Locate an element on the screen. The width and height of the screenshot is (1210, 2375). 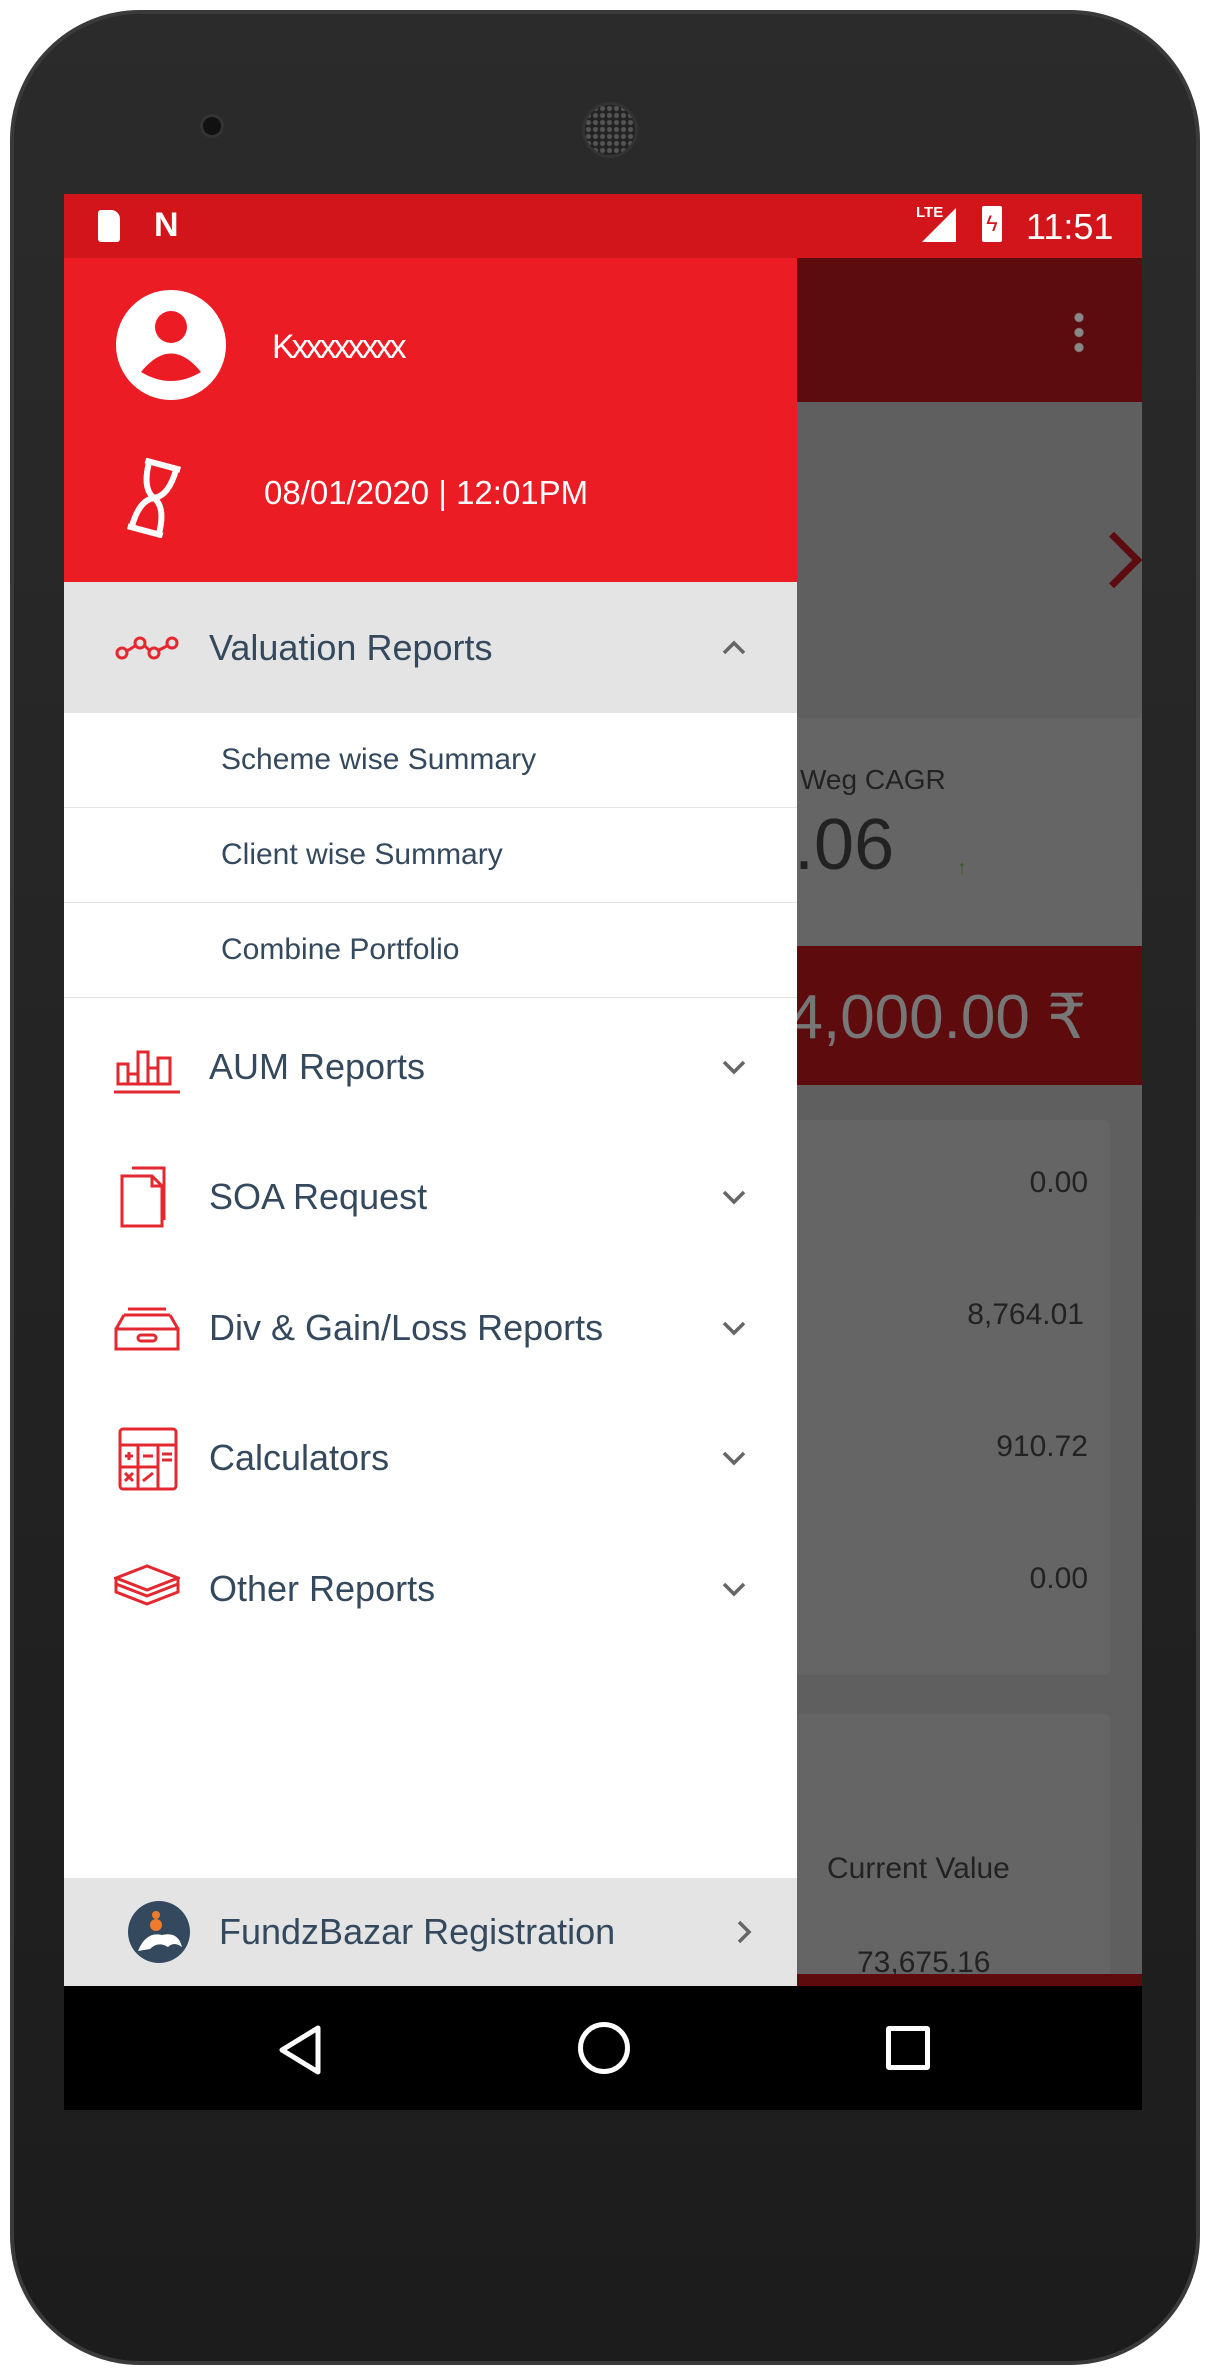
home-icon is located at coordinates (604, 2048).